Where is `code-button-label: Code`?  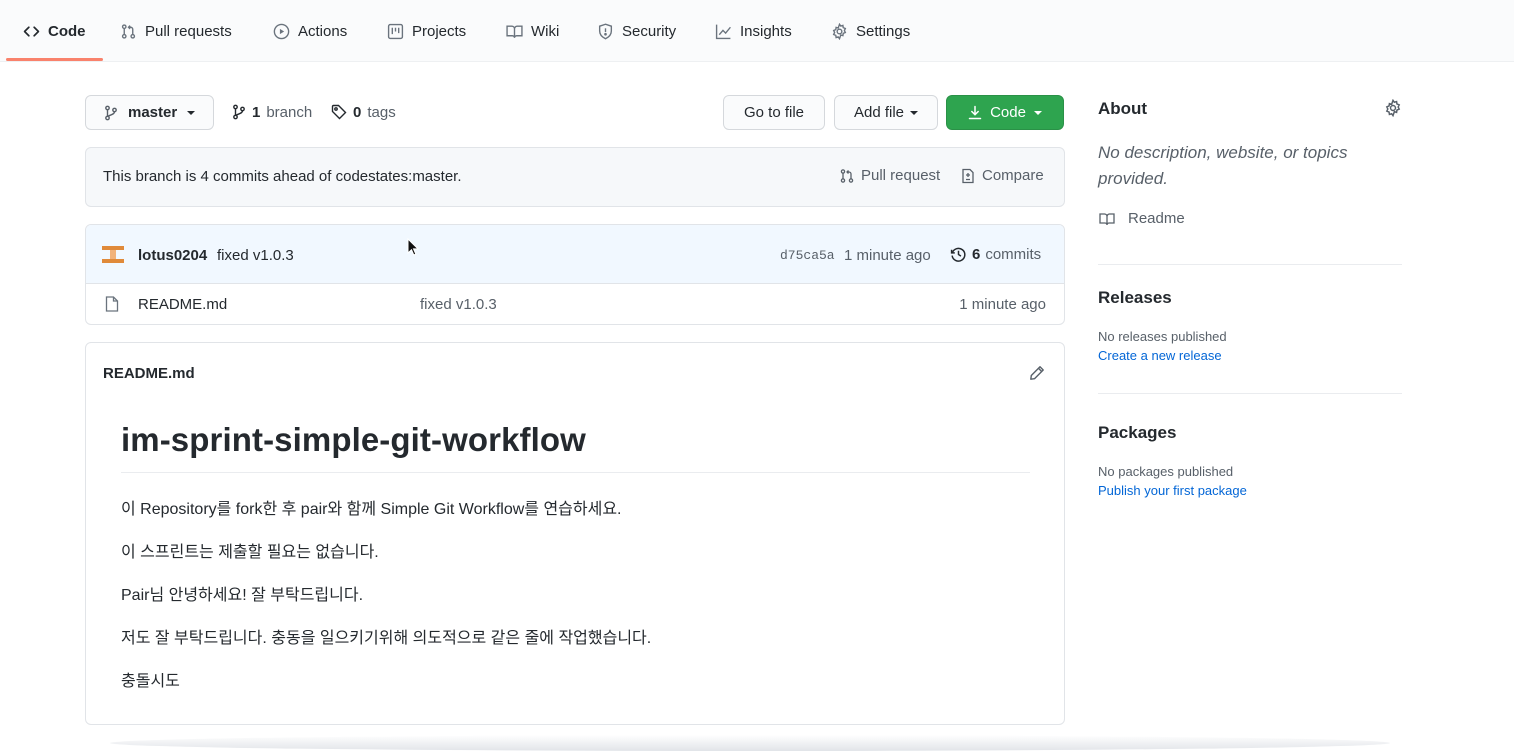
code-button-label: Code is located at coordinates (1008, 112).